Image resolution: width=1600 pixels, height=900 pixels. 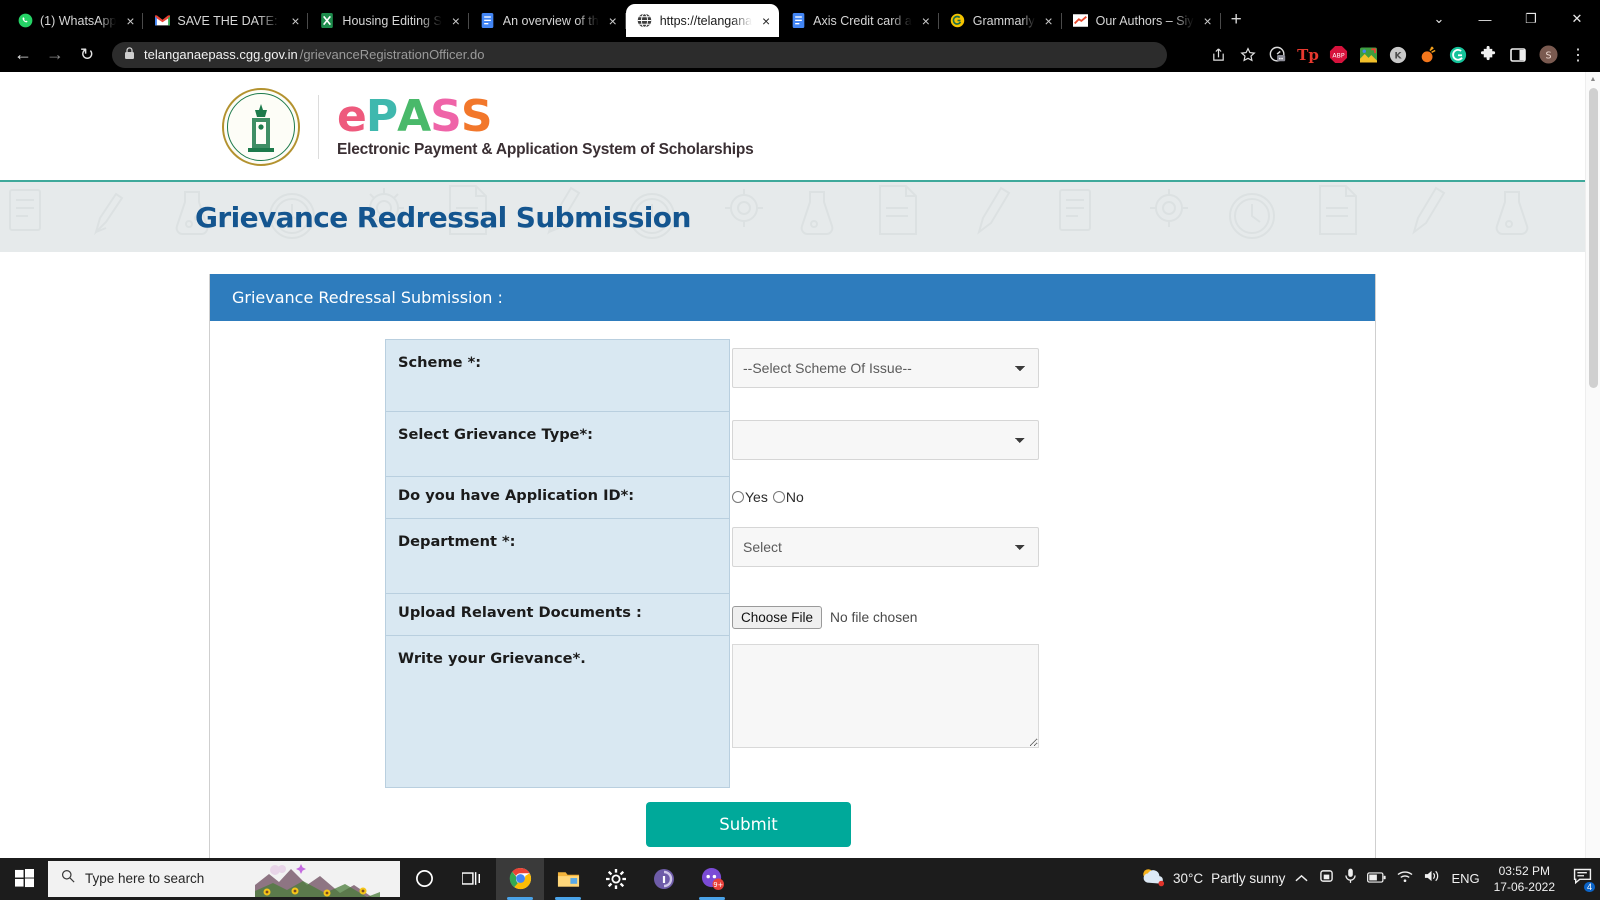 What do you see at coordinates (226, 20) in the screenshot?
I see `browser-tab: SAVE THE DATE: 4 ×` at bounding box center [226, 20].